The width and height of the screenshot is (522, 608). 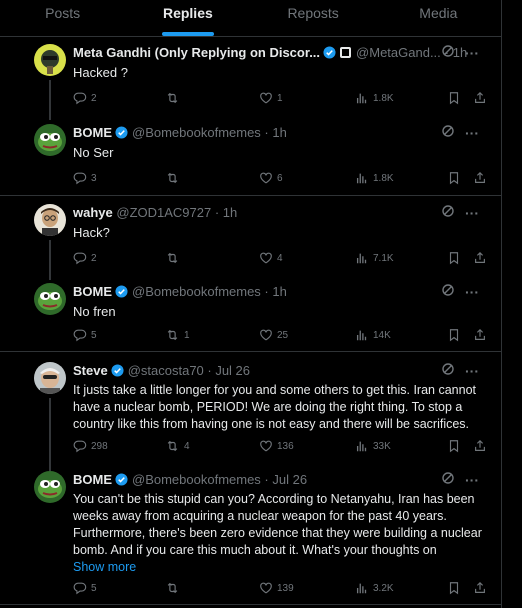 I want to click on reply-button: 3, so click(x=85, y=178).